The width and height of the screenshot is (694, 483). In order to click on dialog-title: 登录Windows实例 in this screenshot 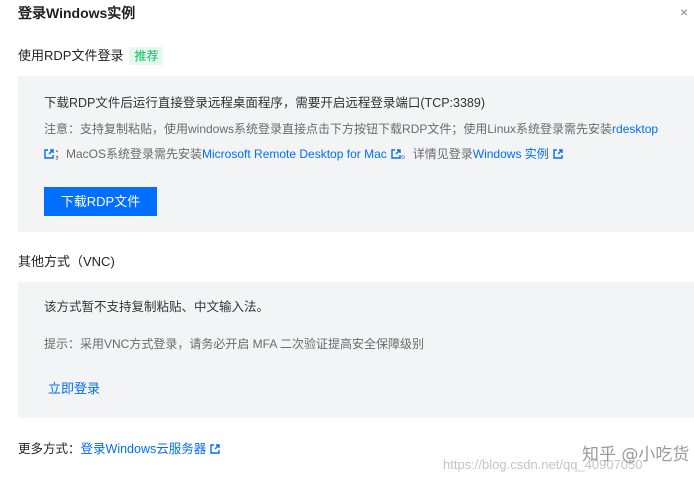, I will do `click(77, 13)`.